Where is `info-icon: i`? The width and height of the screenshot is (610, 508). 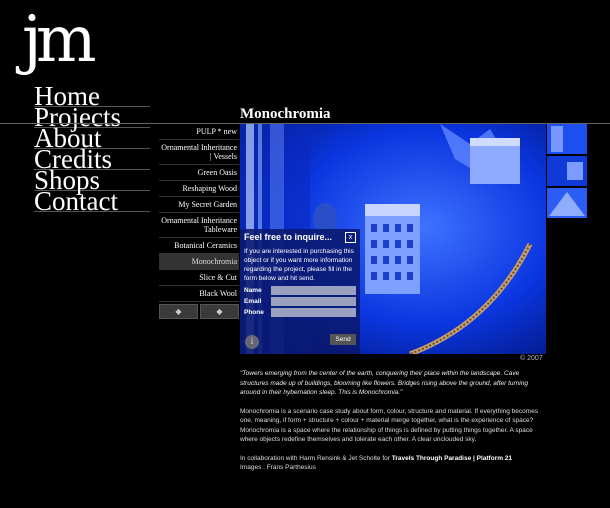 info-icon: i is located at coordinates (252, 342).